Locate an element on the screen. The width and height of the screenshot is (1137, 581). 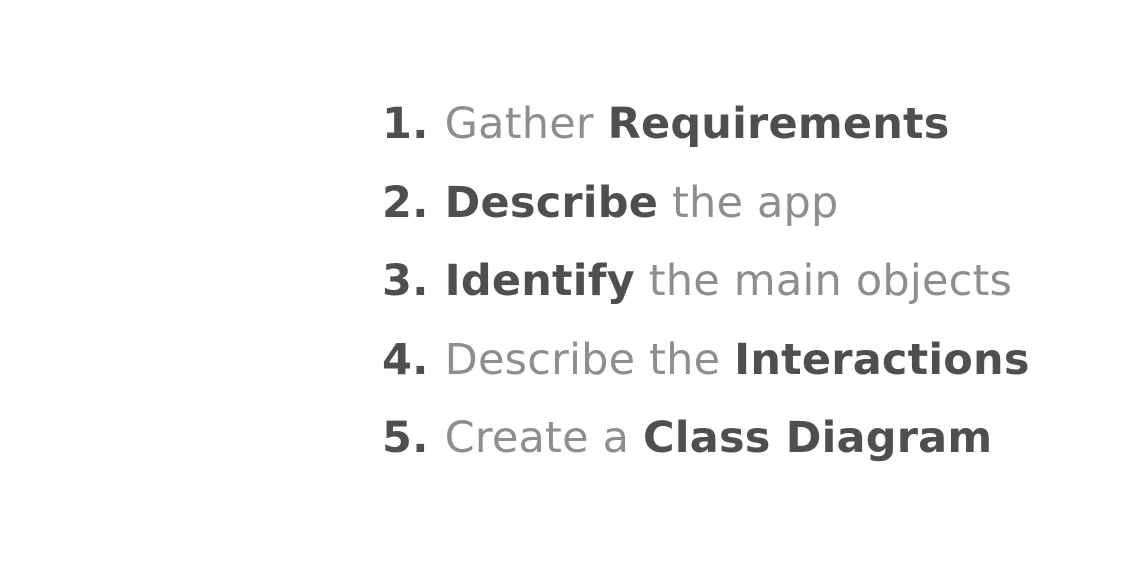
step-item: 5. Create a Class Diagram is located at coordinates (706, 445).